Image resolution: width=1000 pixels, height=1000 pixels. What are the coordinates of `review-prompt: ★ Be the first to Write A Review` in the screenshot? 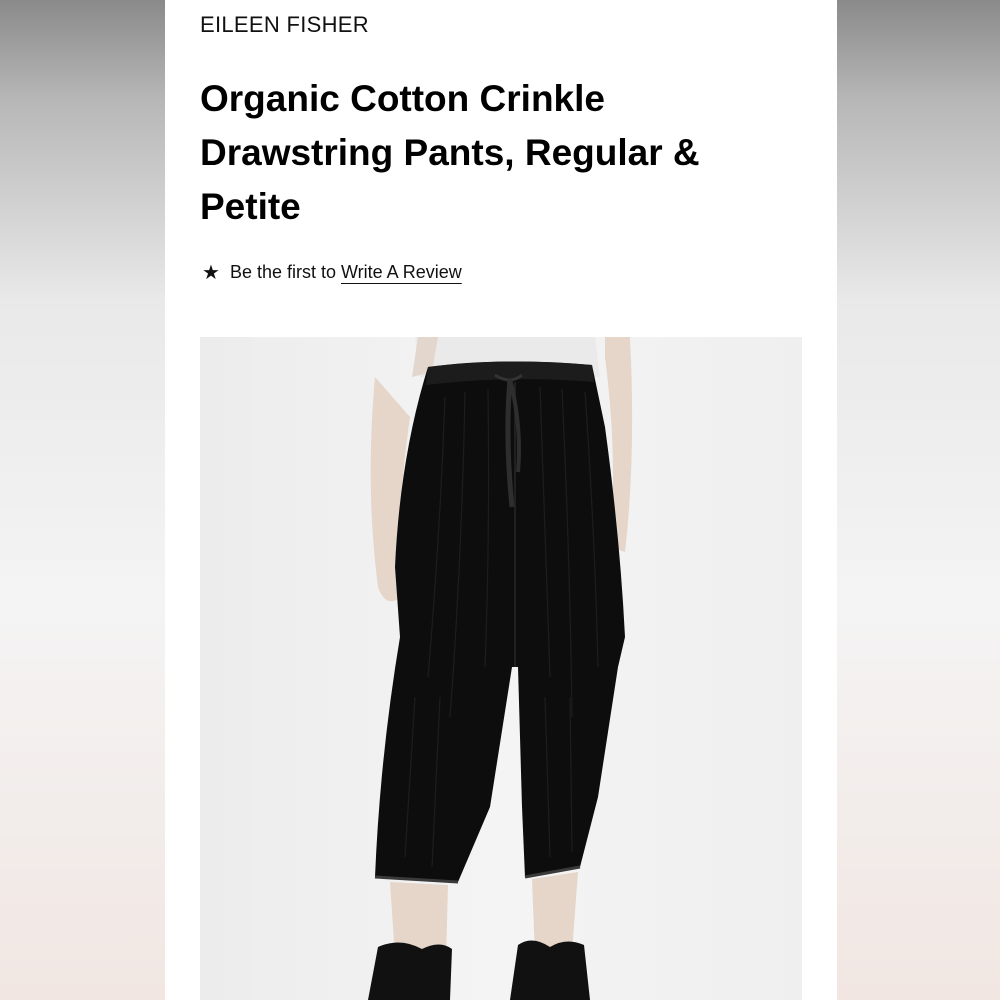 It's located at (332, 272).